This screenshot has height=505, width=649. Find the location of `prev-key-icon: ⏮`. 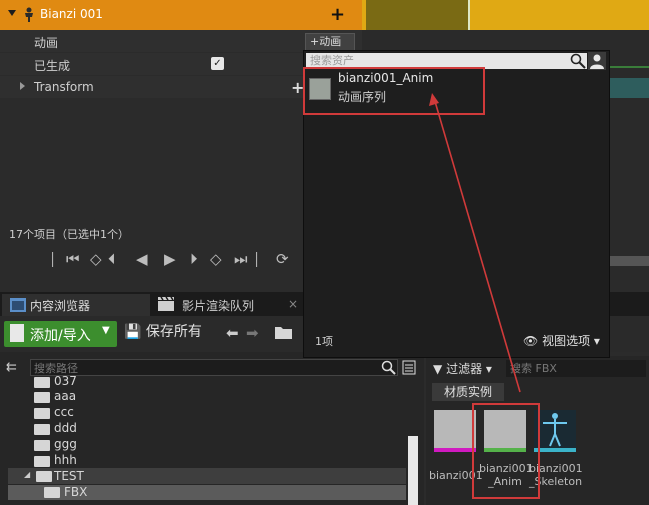

prev-key-icon: ⏮ is located at coordinates (73, 259).